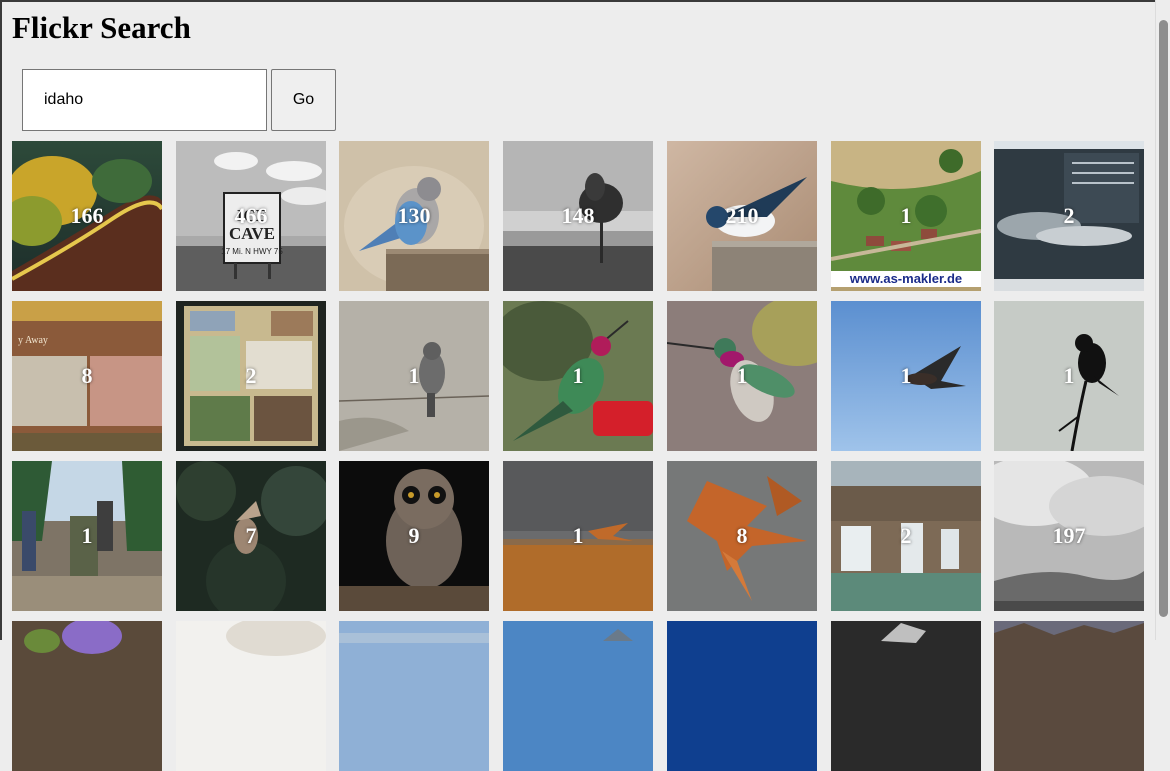 The width and height of the screenshot is (1170, 771). I want to click on search-input, so click(144, 100).